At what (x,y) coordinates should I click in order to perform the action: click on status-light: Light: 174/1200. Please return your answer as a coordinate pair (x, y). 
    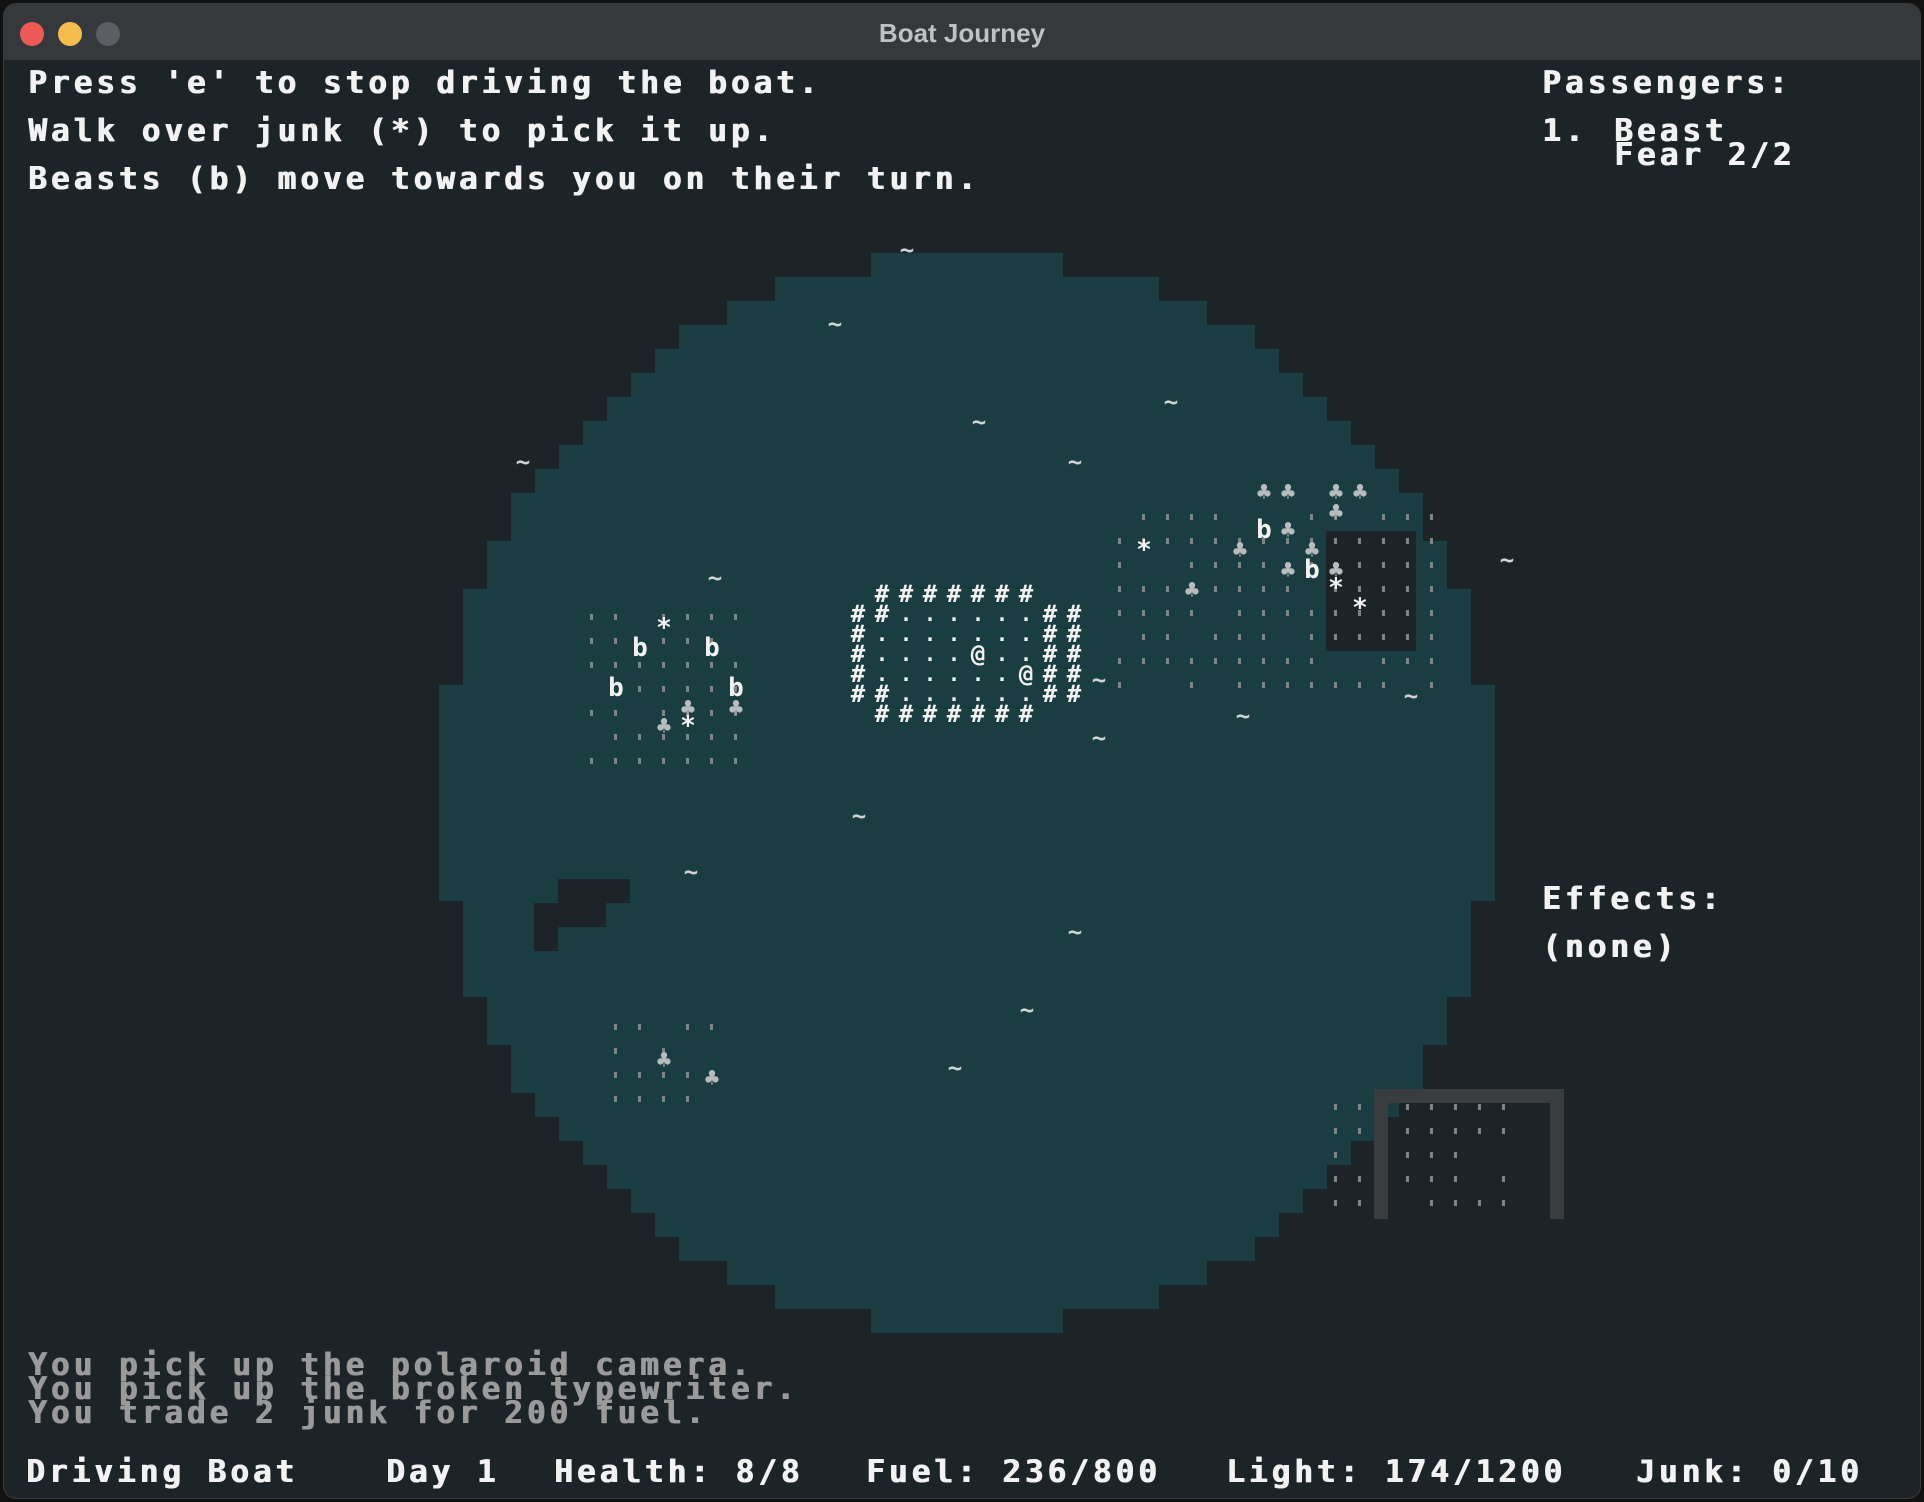
    Looking at the image, I should click on (1396, 1472).